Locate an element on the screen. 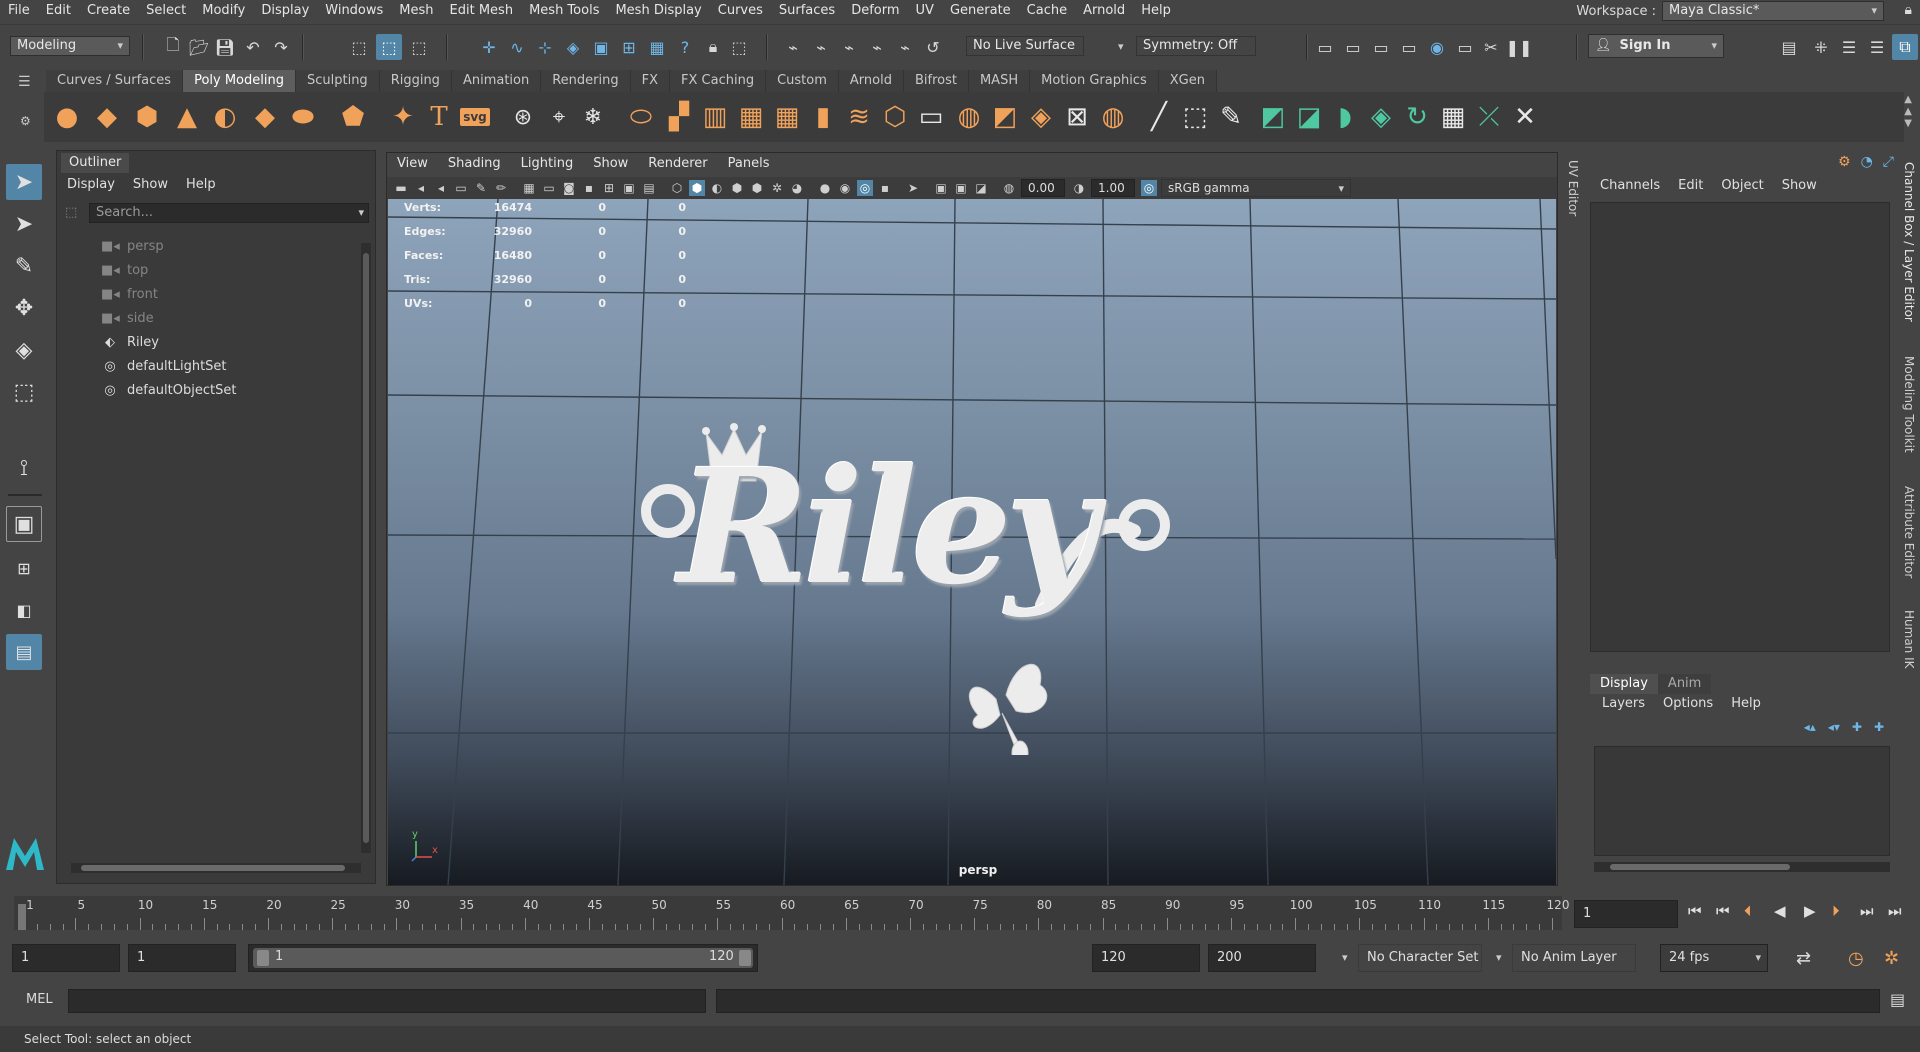  shelf-tab-xgen: XGen is located at coordinates (1187, 81).